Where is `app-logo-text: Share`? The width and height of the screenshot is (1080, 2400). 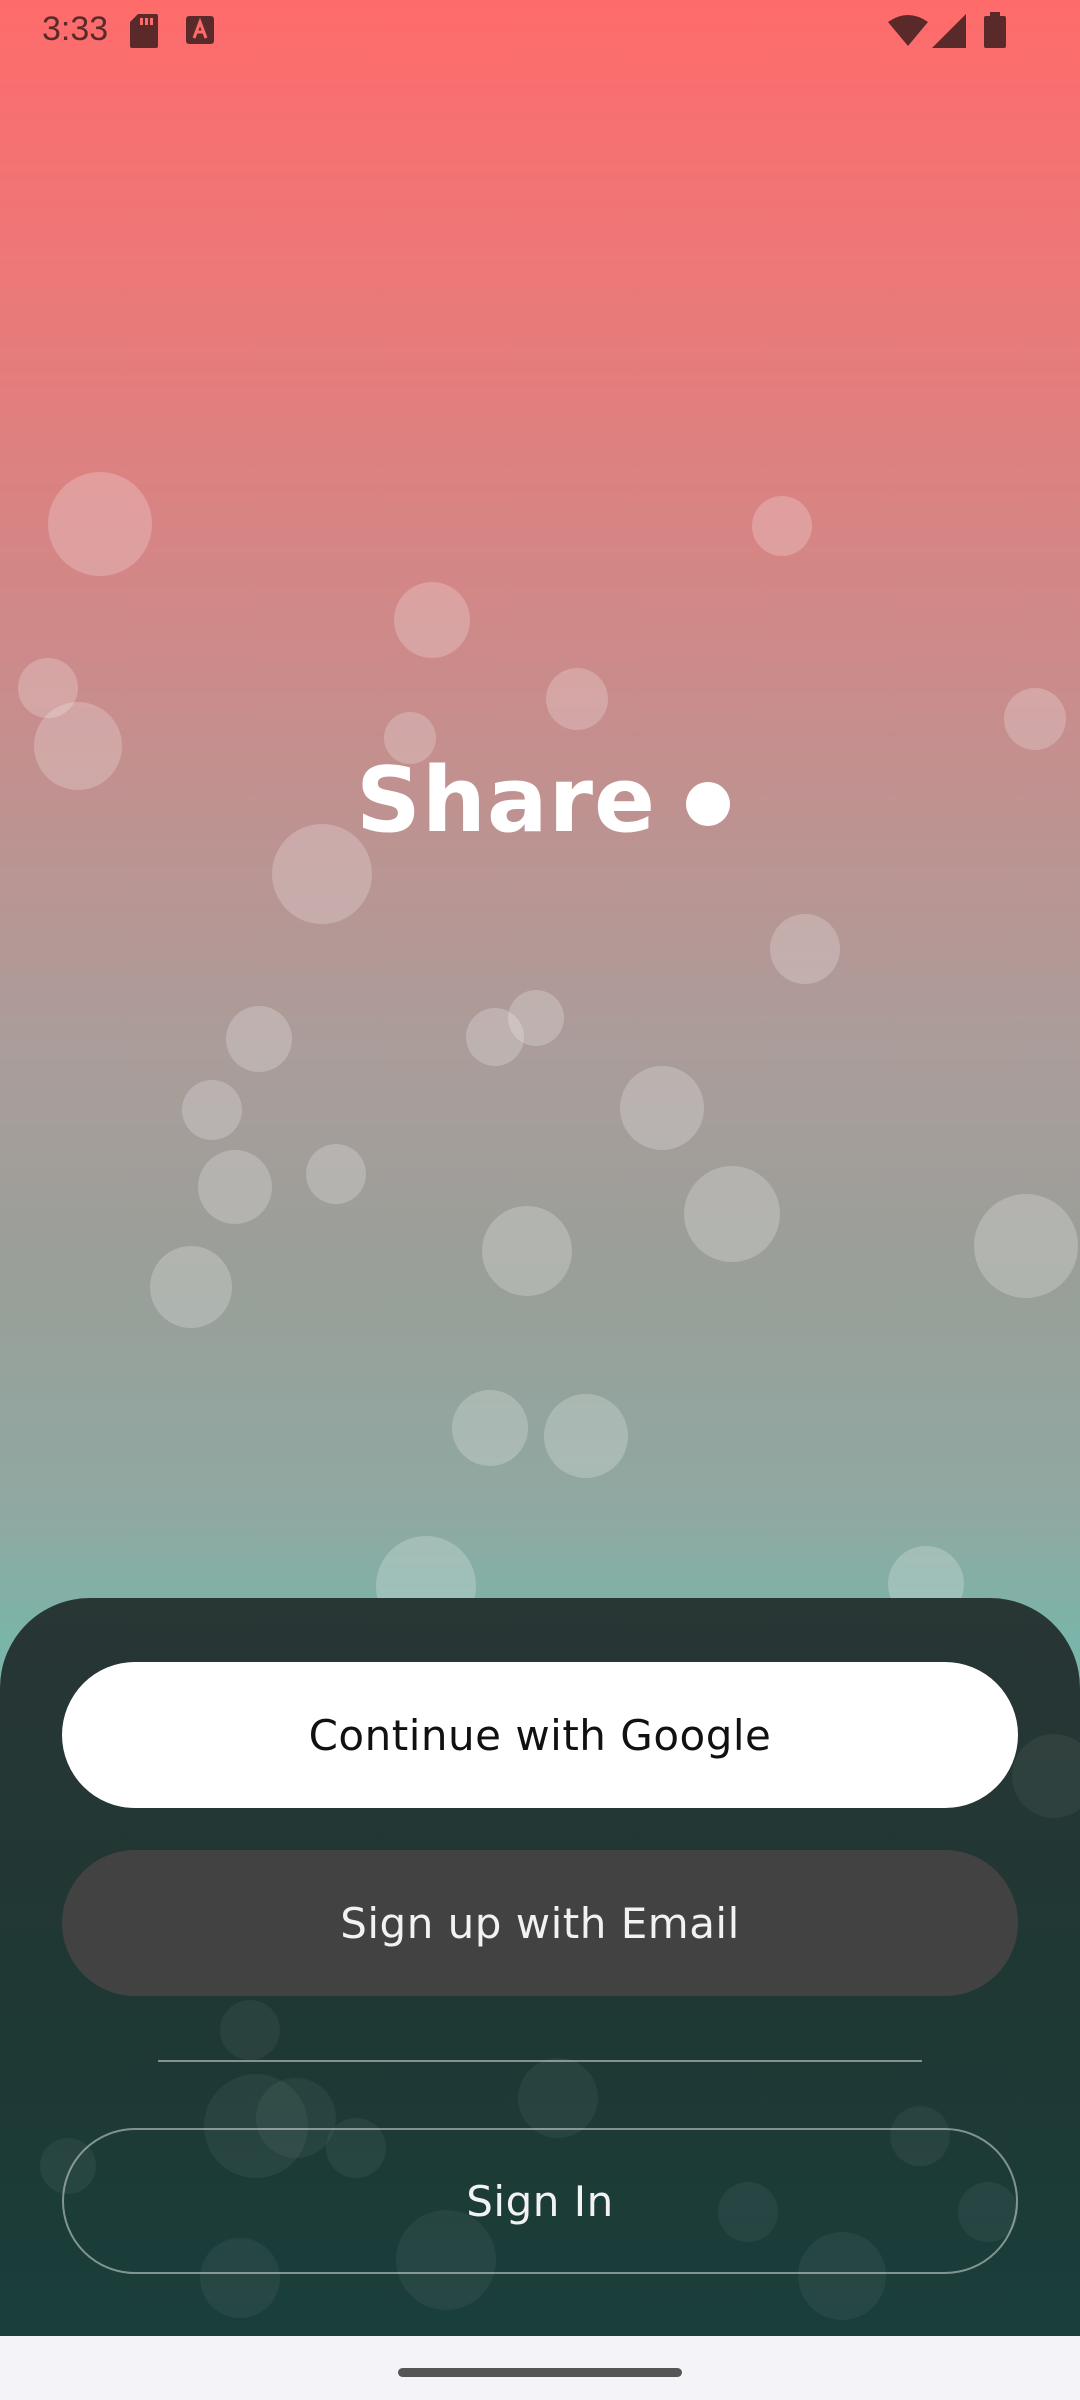
app-logo-text: Share is located at coordinates (506, 800).